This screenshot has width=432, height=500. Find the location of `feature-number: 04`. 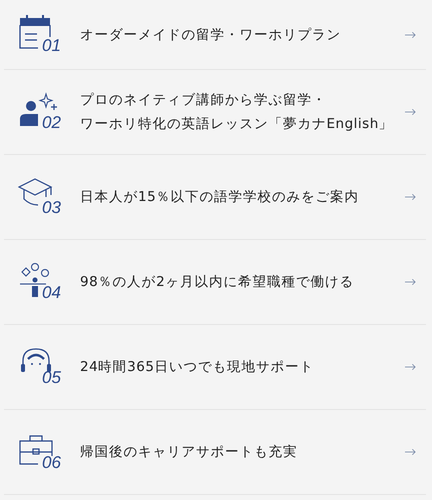

feature-number: 04 is located at coordinates (51, 293).